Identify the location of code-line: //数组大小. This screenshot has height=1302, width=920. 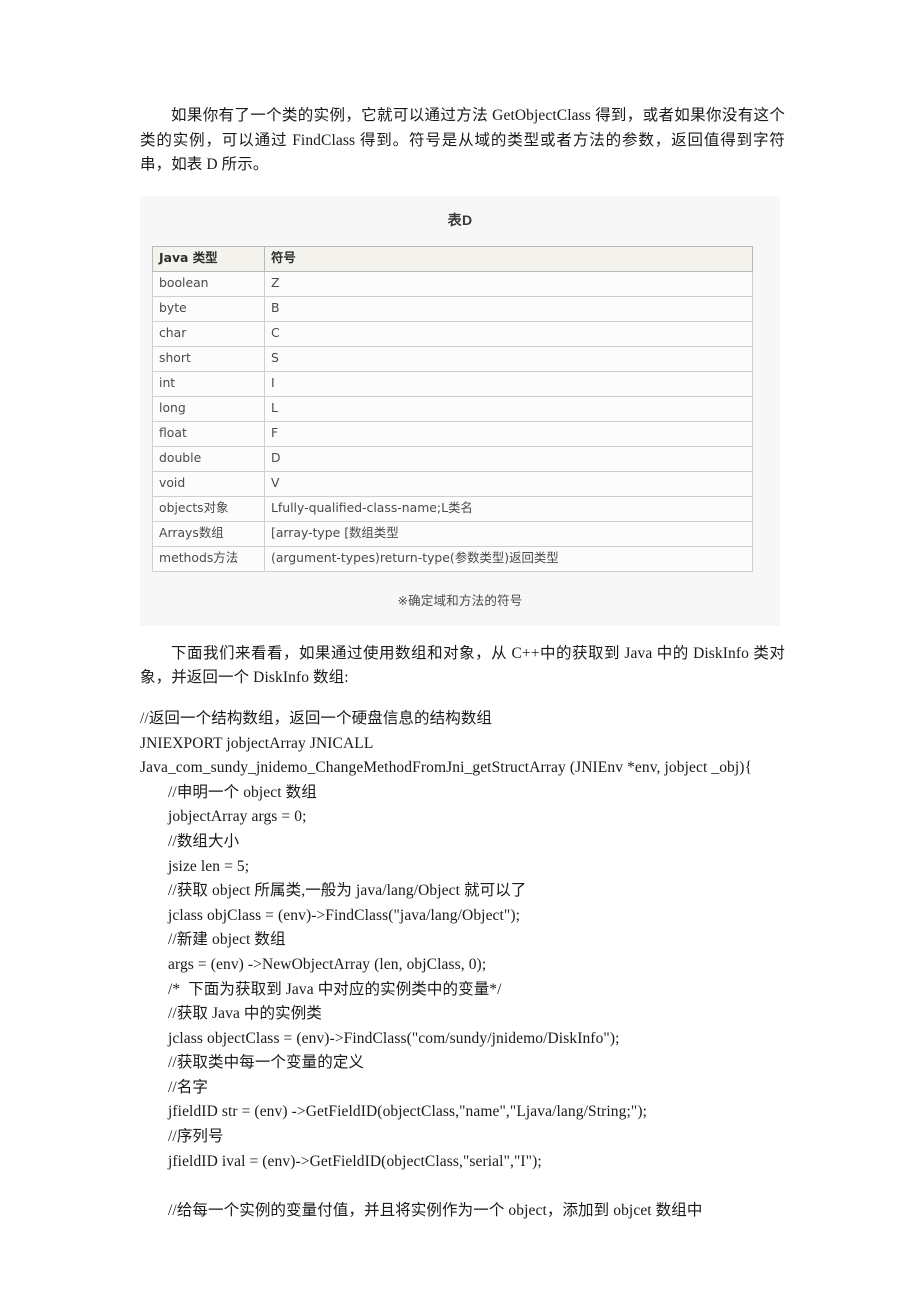
(204, 841).